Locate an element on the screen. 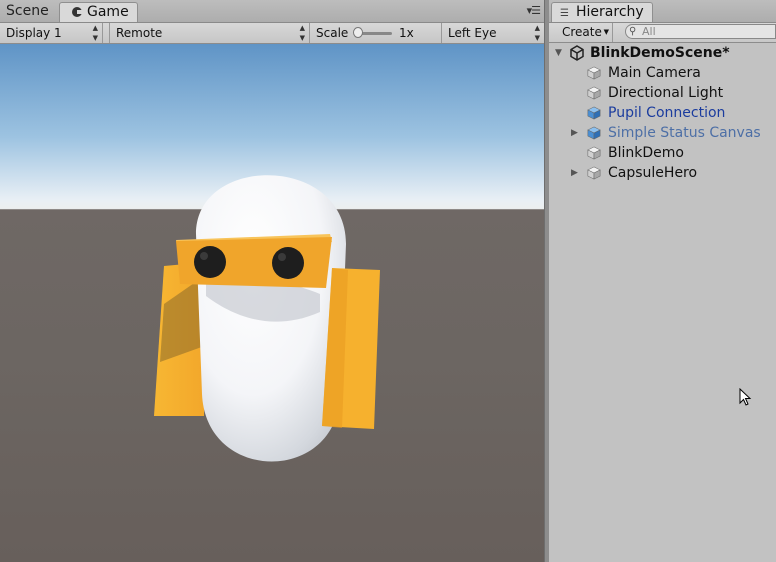 This screenshot has height=562, width=776. scene-row: ▼ BlinkDemoScene* is located at coordinates (662, 53).